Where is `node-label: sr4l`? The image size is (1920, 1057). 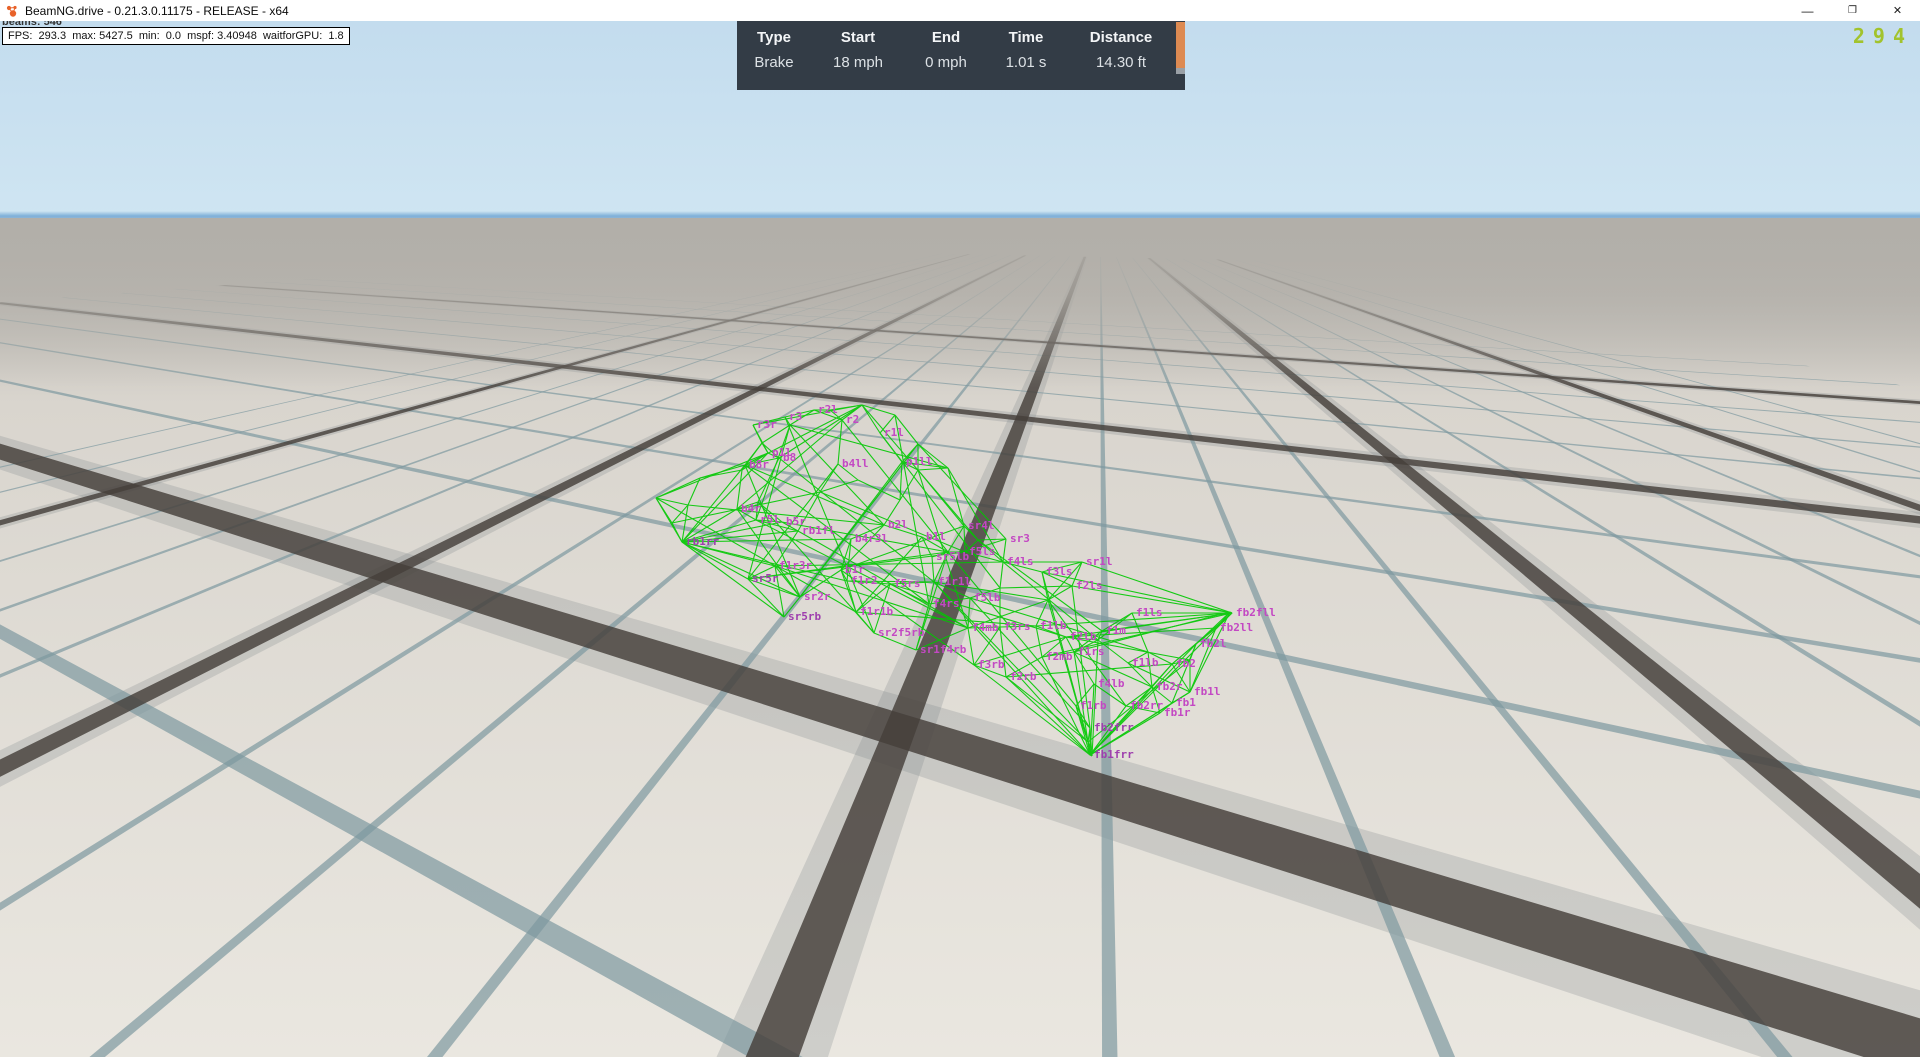
node-label: sr4l is located at coordinates (981, 525).